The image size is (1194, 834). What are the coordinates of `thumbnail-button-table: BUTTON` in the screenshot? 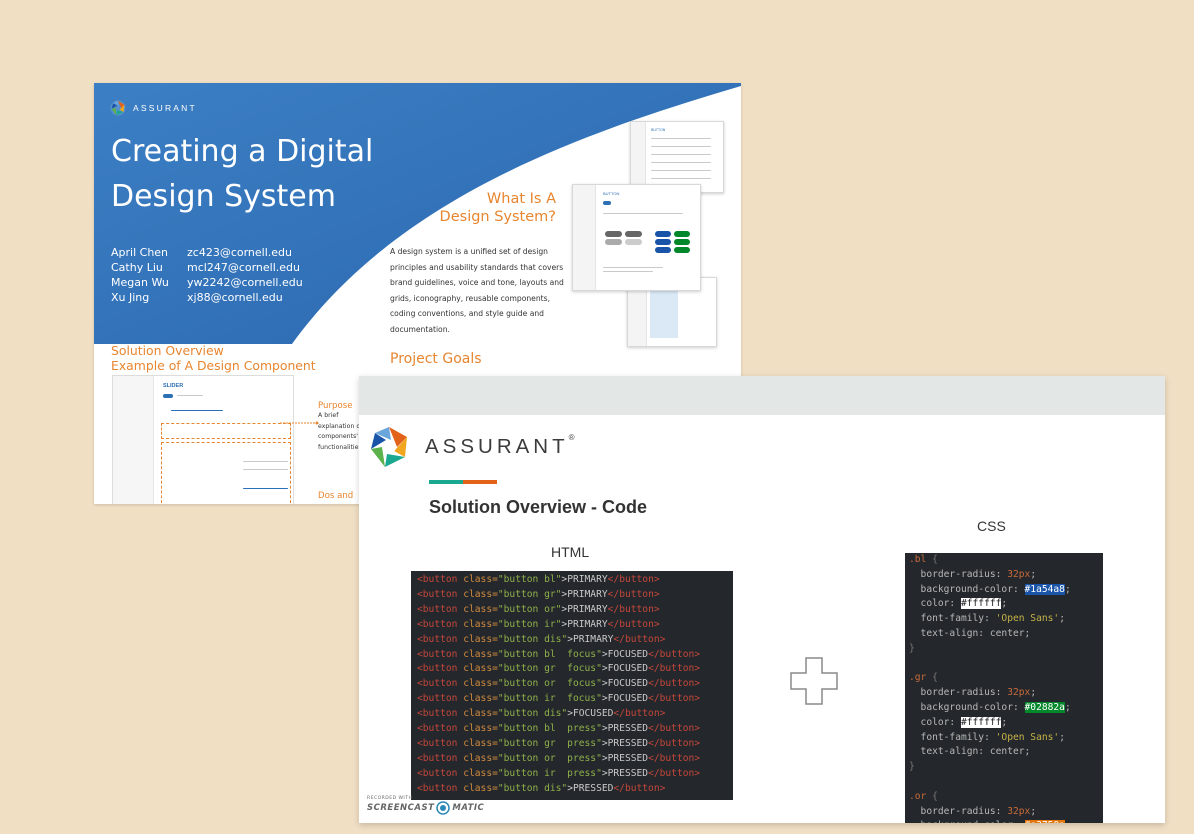 It's located at (677, 157).